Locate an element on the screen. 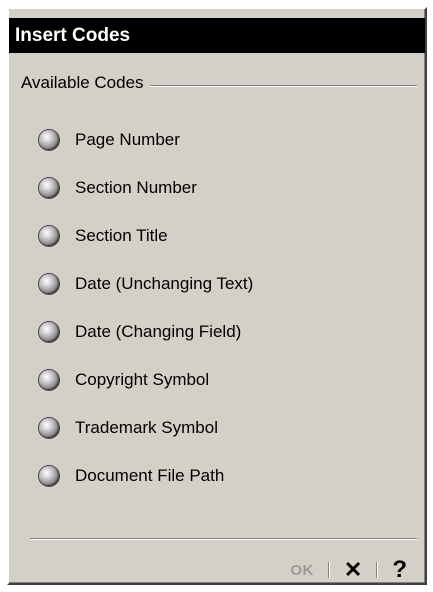 This screenshot has height=592, width=433. option-trademark-symbol: Trademark Symbol is located at coordinates (146, 428).